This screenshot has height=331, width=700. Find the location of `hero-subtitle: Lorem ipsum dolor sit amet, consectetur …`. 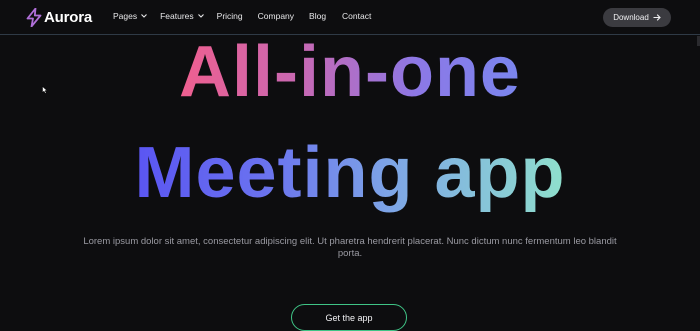

hero-subtitle: Lorem ipsum dolor sit amet, consectetur … is located at coordinates (350, 247).